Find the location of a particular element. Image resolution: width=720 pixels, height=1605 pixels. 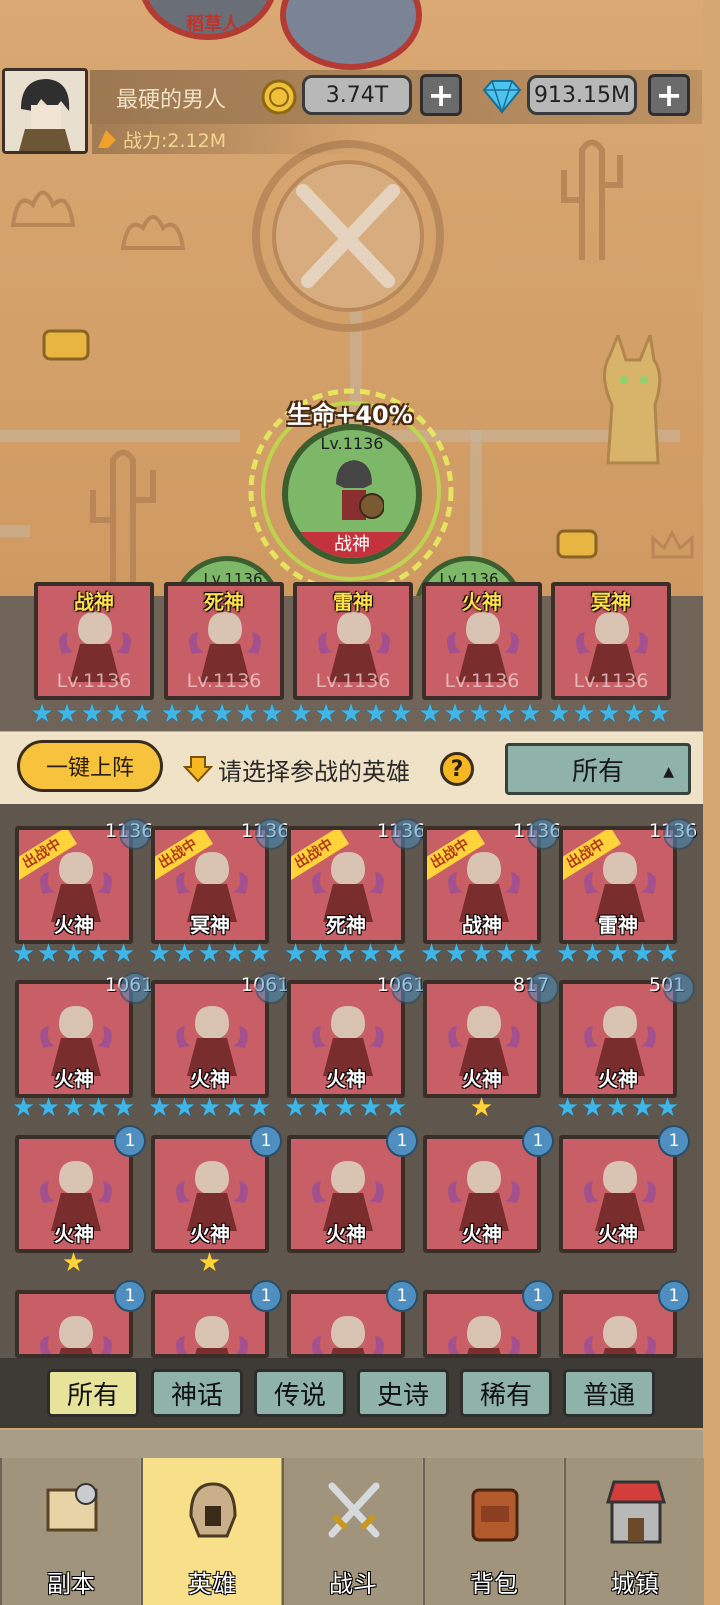

rarity-tab: 普通 is located at coordinates (609, 1393).